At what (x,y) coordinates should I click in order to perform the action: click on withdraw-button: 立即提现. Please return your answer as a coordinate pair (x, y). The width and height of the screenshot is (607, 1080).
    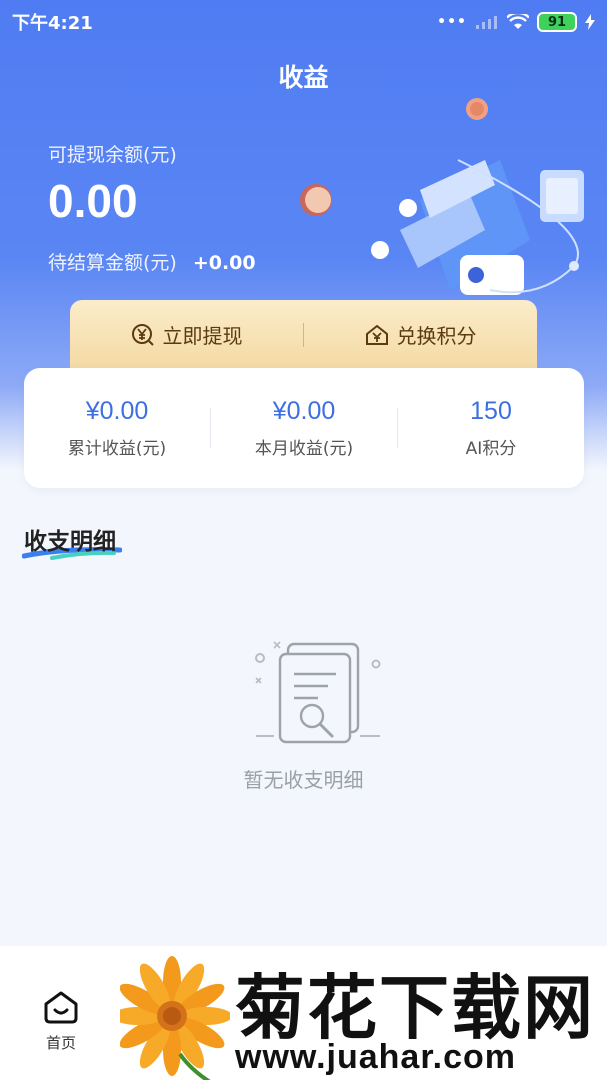
    Looking at the image, I should click on (186, 334).